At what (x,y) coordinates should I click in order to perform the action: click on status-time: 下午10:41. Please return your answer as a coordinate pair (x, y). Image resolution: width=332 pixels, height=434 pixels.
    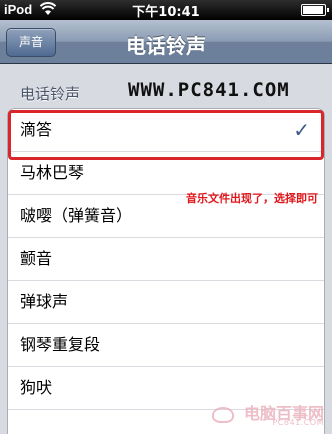
    Looking at the image, I should click on (166, 12).